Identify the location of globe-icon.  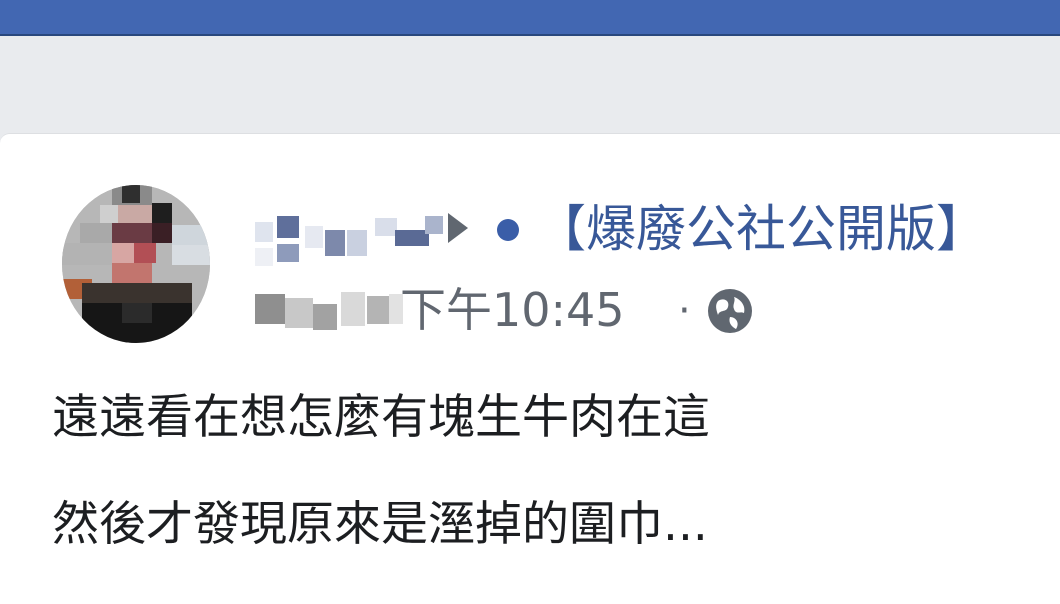
(730, 311).